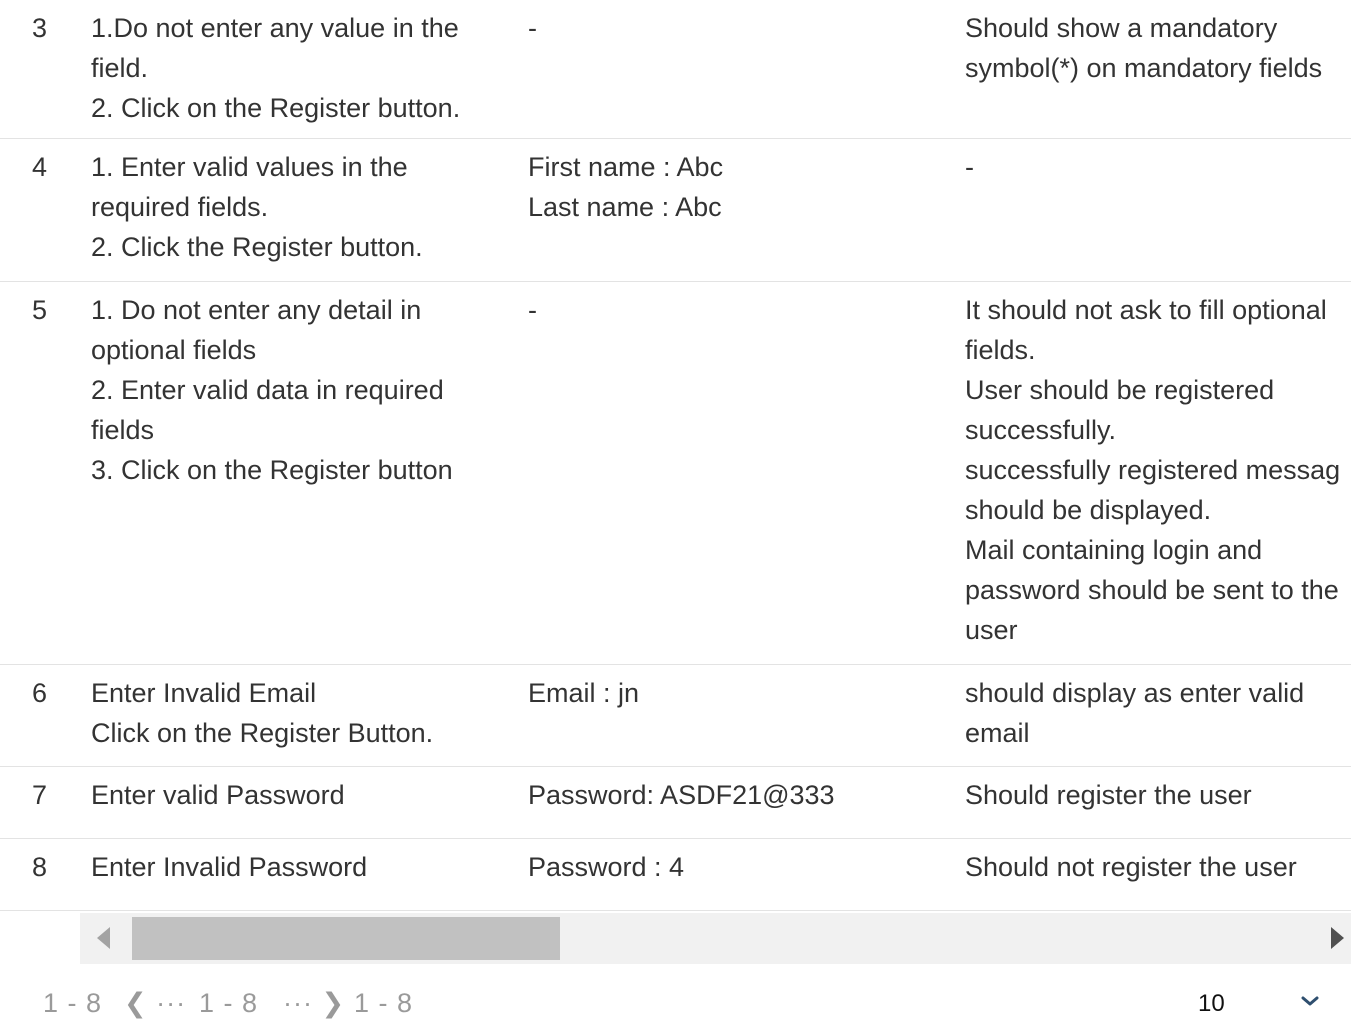  What do you see at coordinates (123, 430) in the screenshot?
I see `steps-line: fields` at bounding box center [123, 430].